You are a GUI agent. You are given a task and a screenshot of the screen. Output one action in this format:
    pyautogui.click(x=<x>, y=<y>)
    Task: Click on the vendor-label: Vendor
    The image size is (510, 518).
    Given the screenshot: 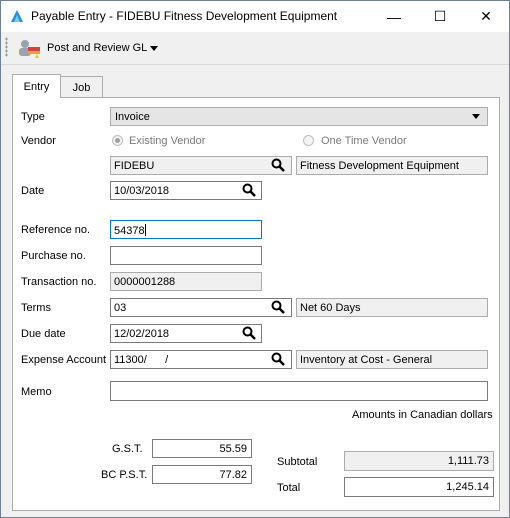 What is the action you would take?
    pyautogui.click(x=38, y=141)
    